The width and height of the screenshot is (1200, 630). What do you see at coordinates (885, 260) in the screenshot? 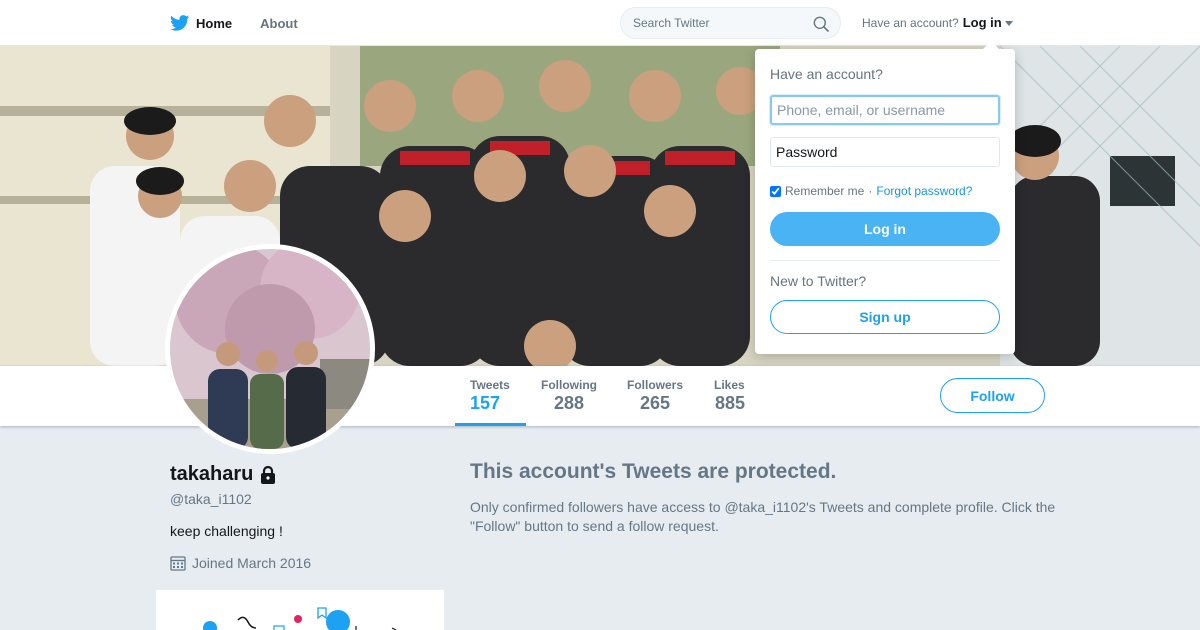
I see `dropdown-divider` at bounding box center [885, 260].